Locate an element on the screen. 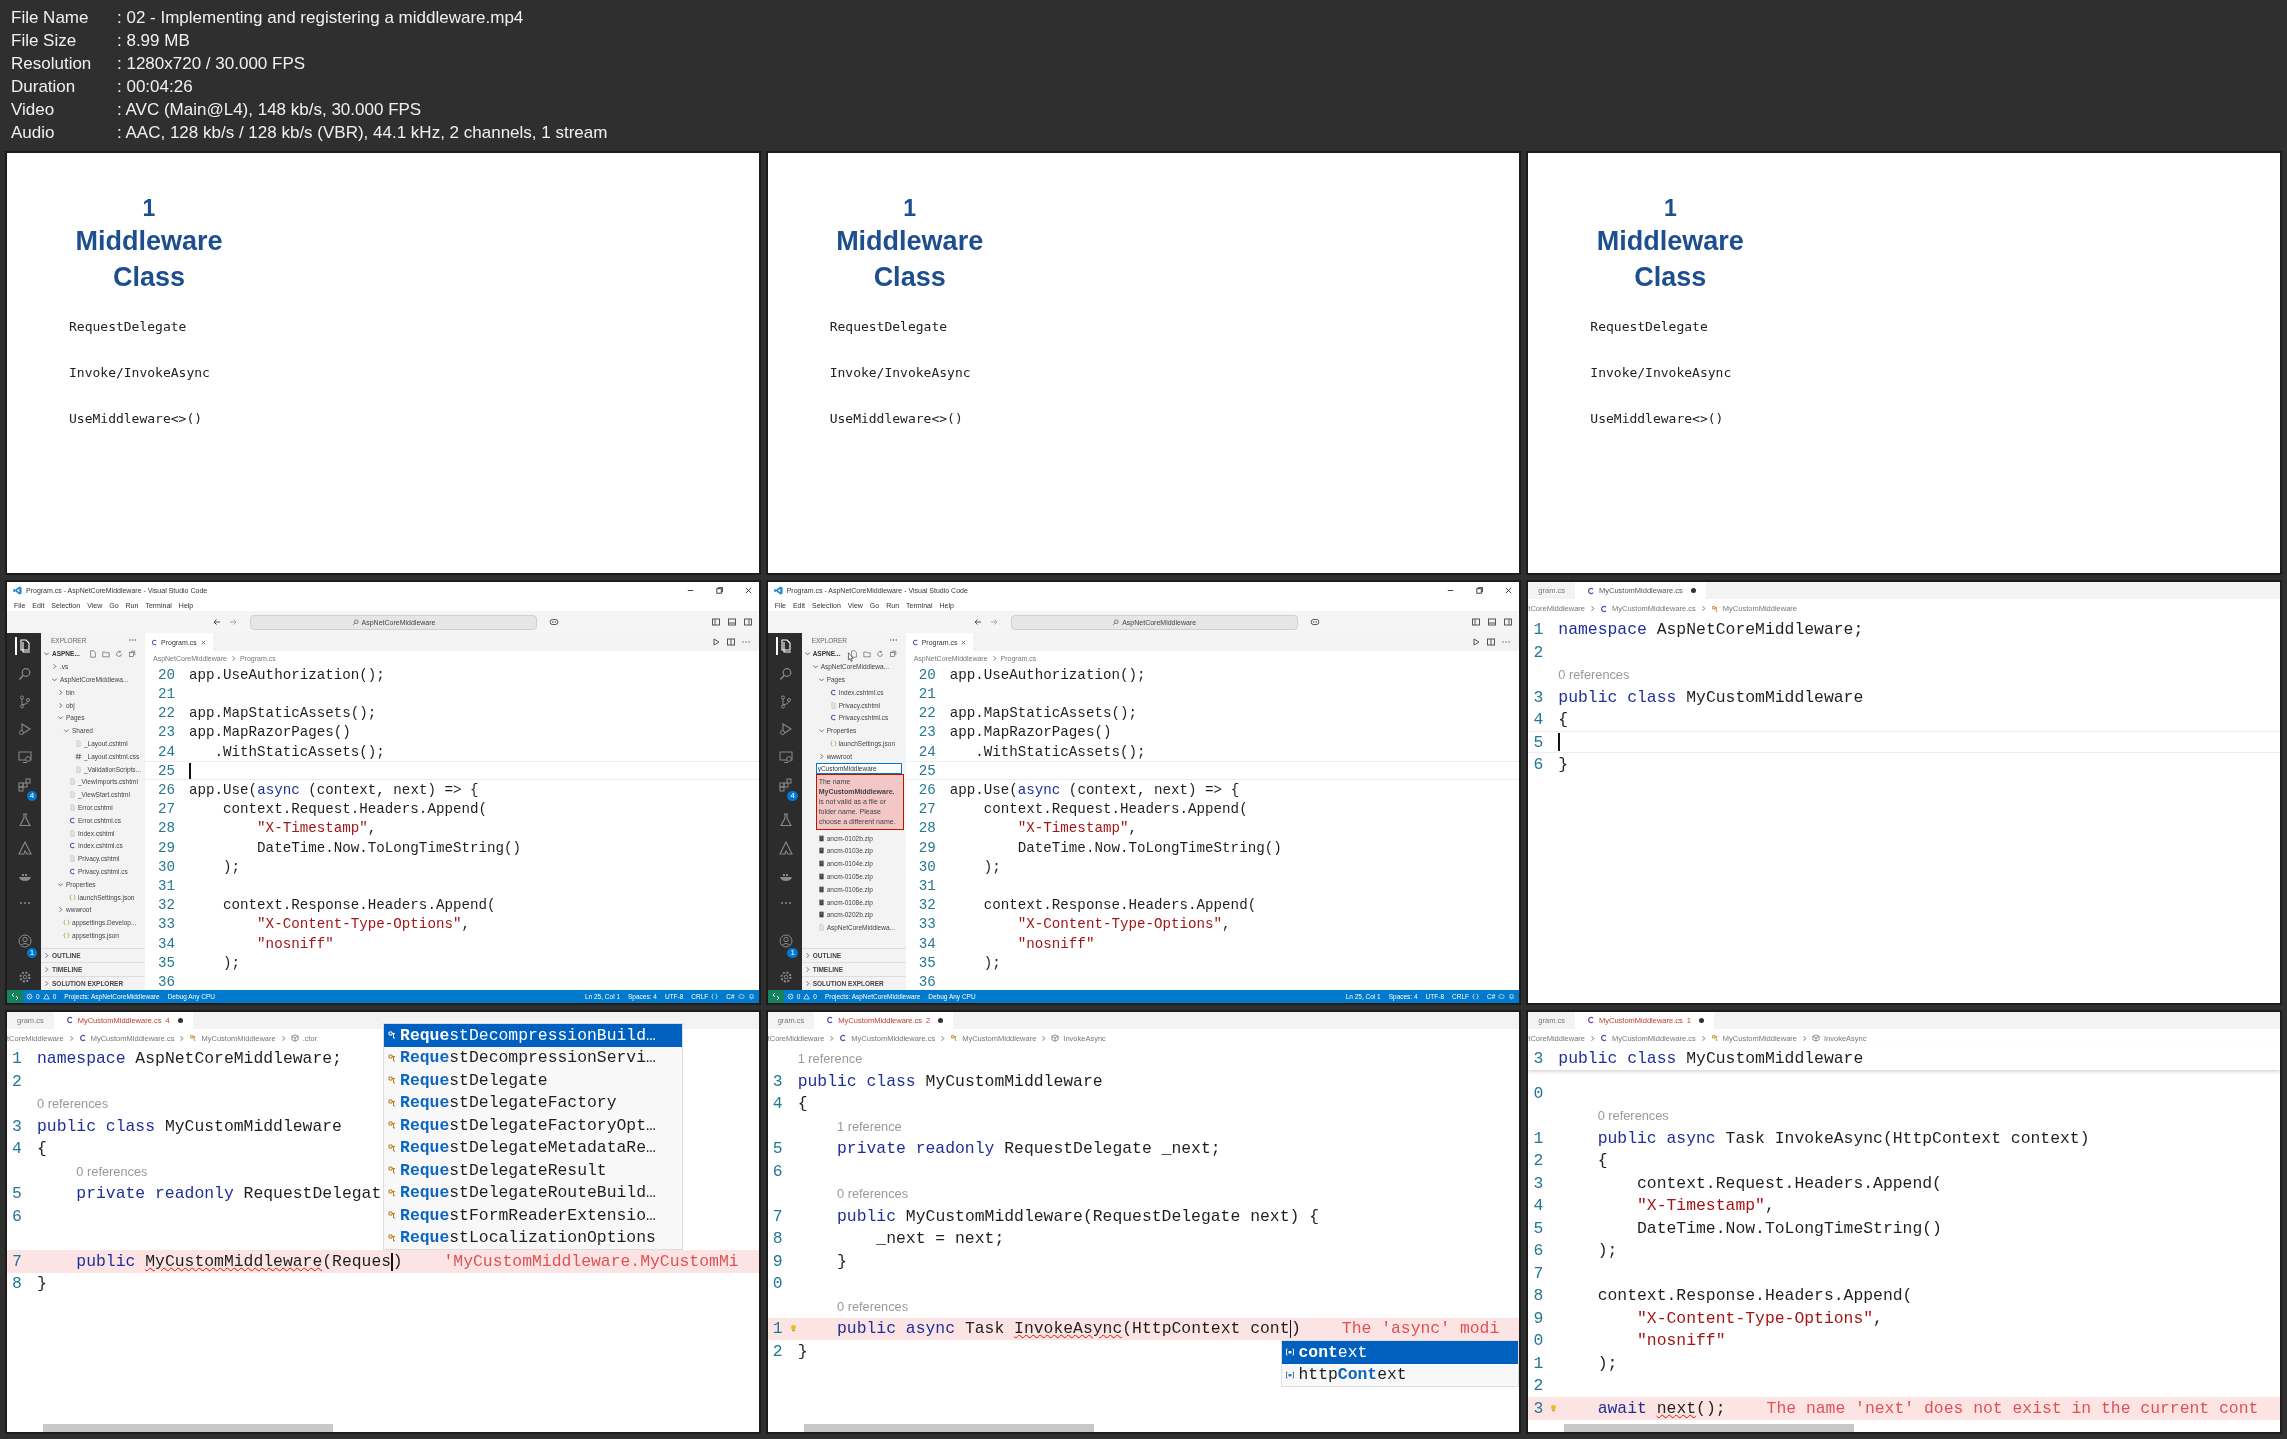 The image size is (2287, 1439). code-line: "nosniff" is located at coordinates (295, 943).